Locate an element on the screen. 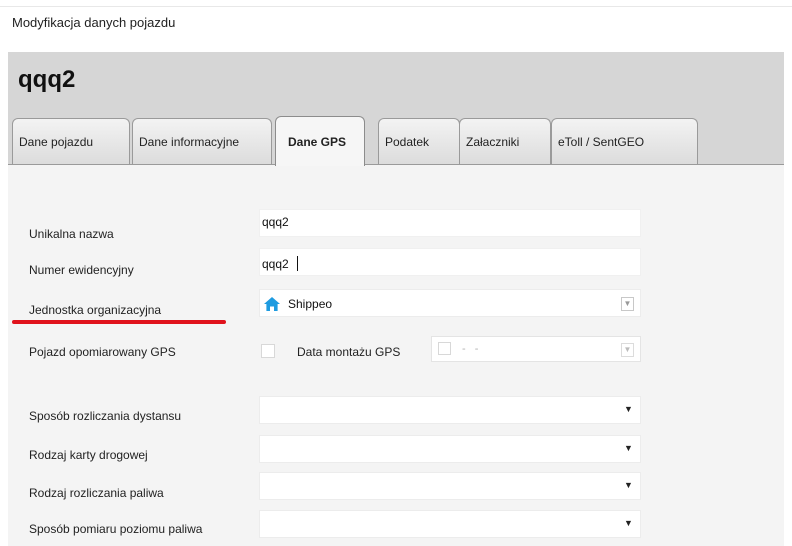  tab-label: Podatek is located at coordinates (407, 141).